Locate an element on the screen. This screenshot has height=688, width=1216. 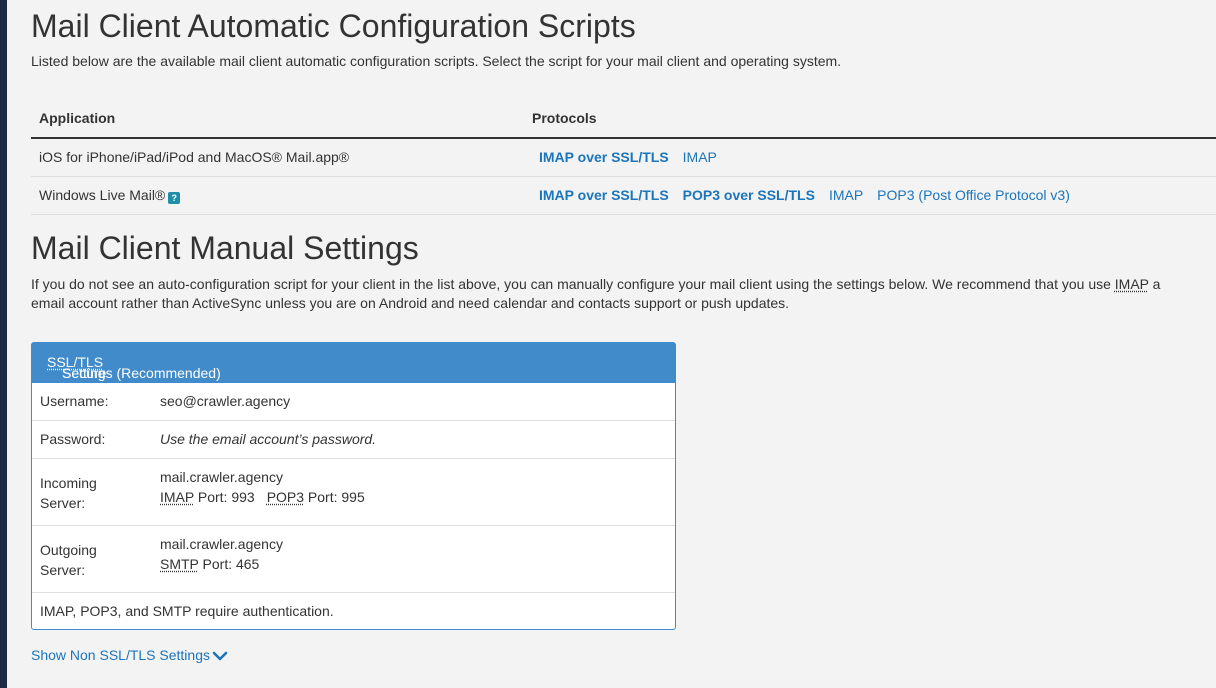
outgoing-host: mail.crawler.agency is located at coordinates (221, 544).